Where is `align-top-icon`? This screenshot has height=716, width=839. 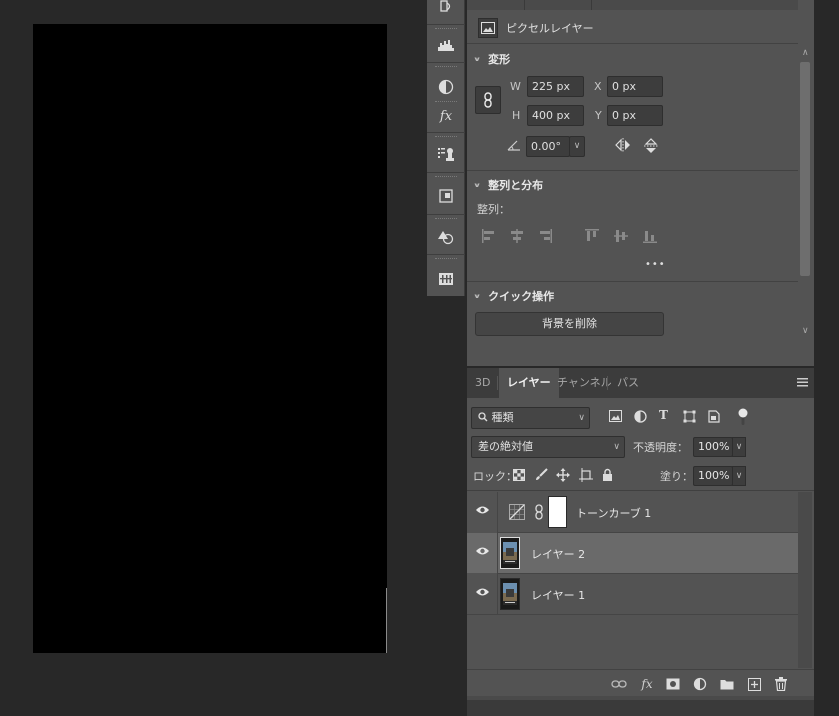
align-top-icon is located at coordinates (592, 236).